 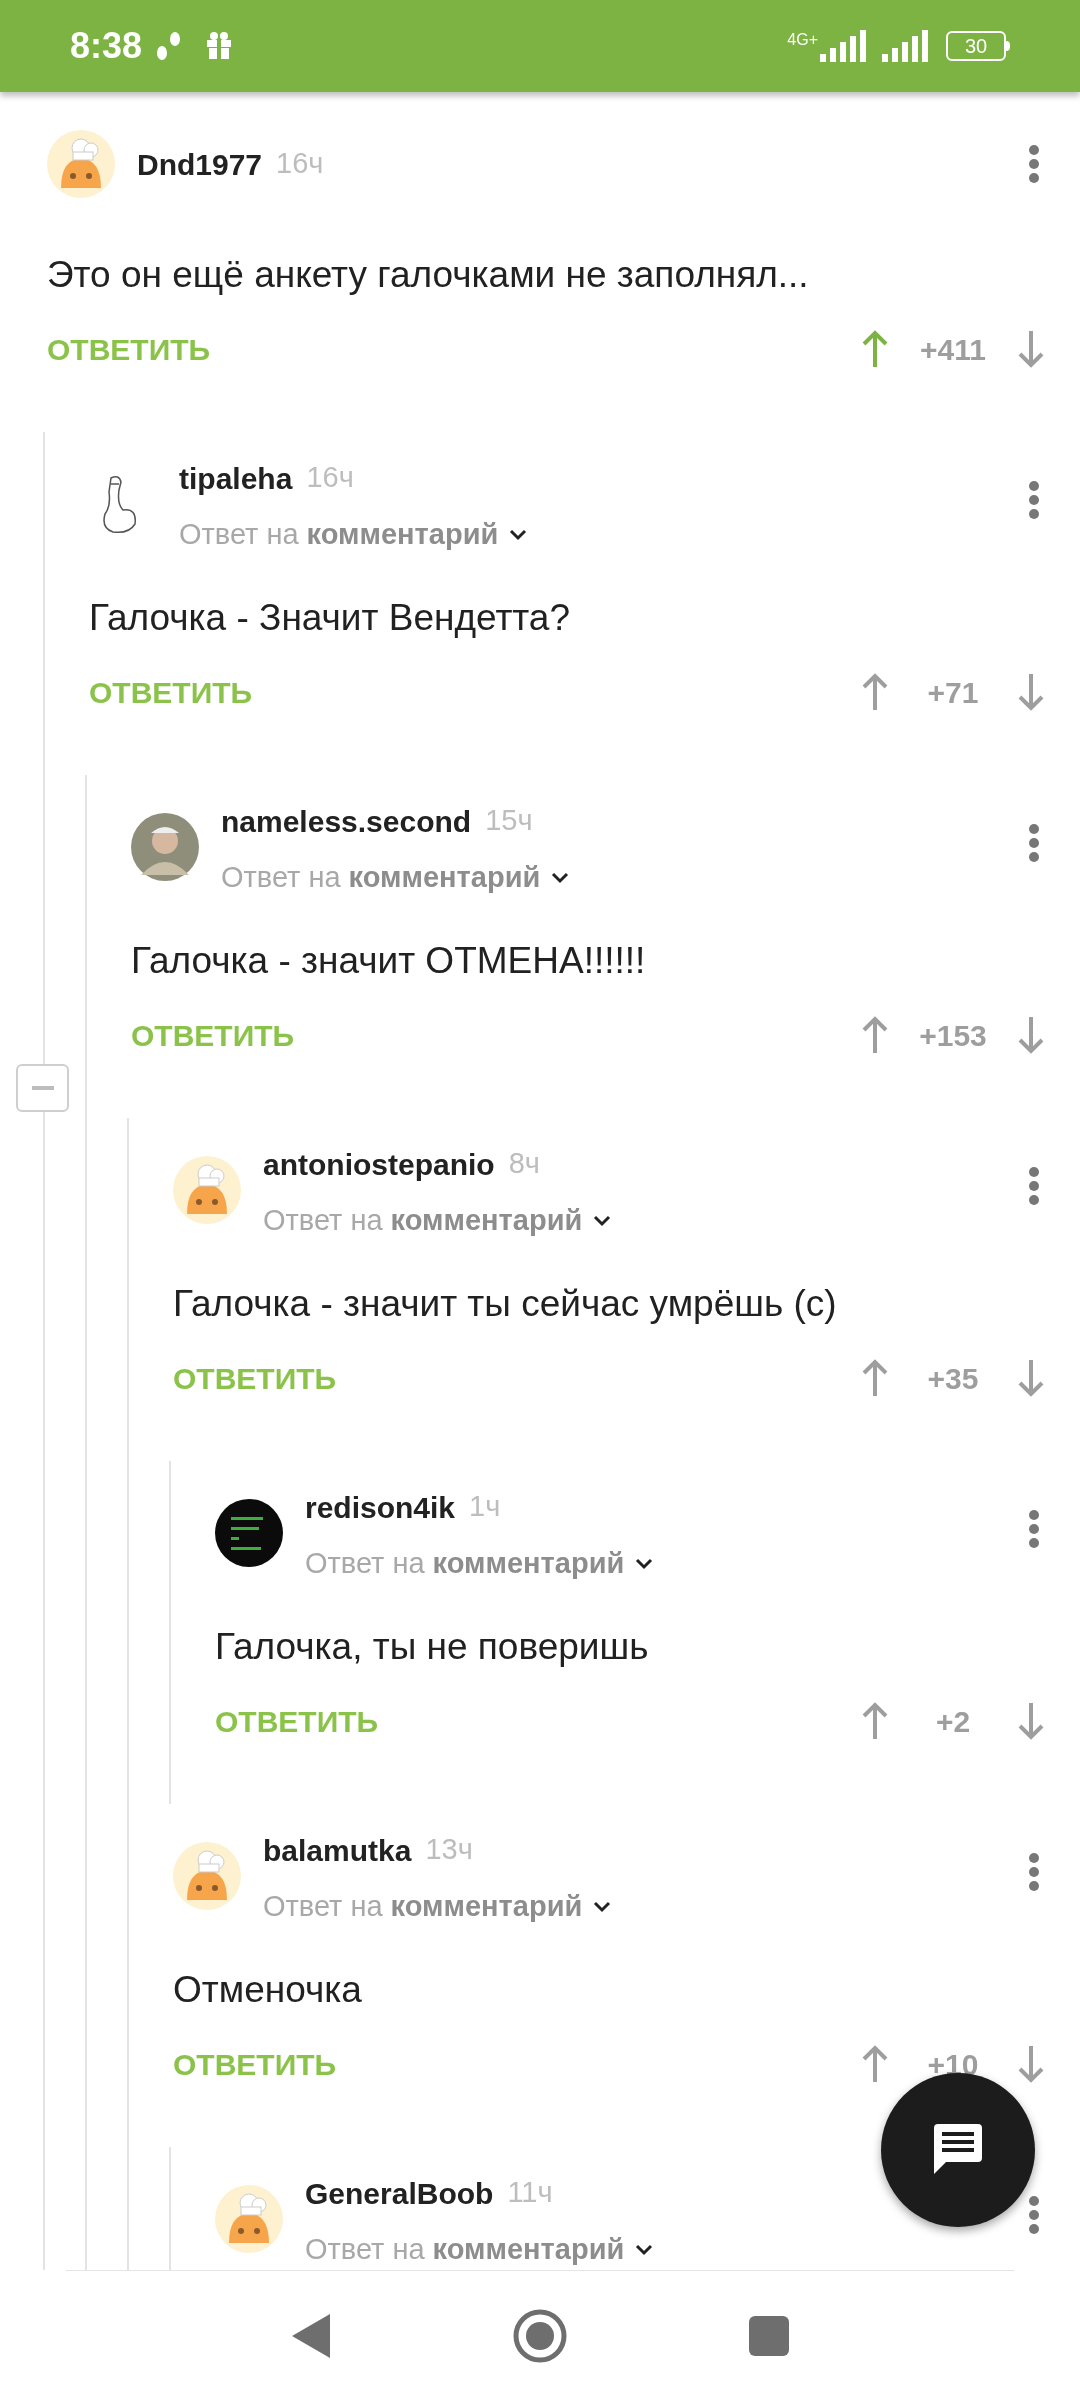 What do you see at coordinates (165, 847) in the screenshot?
I see `avatar-person-icon` at bounding box center [165, 847].